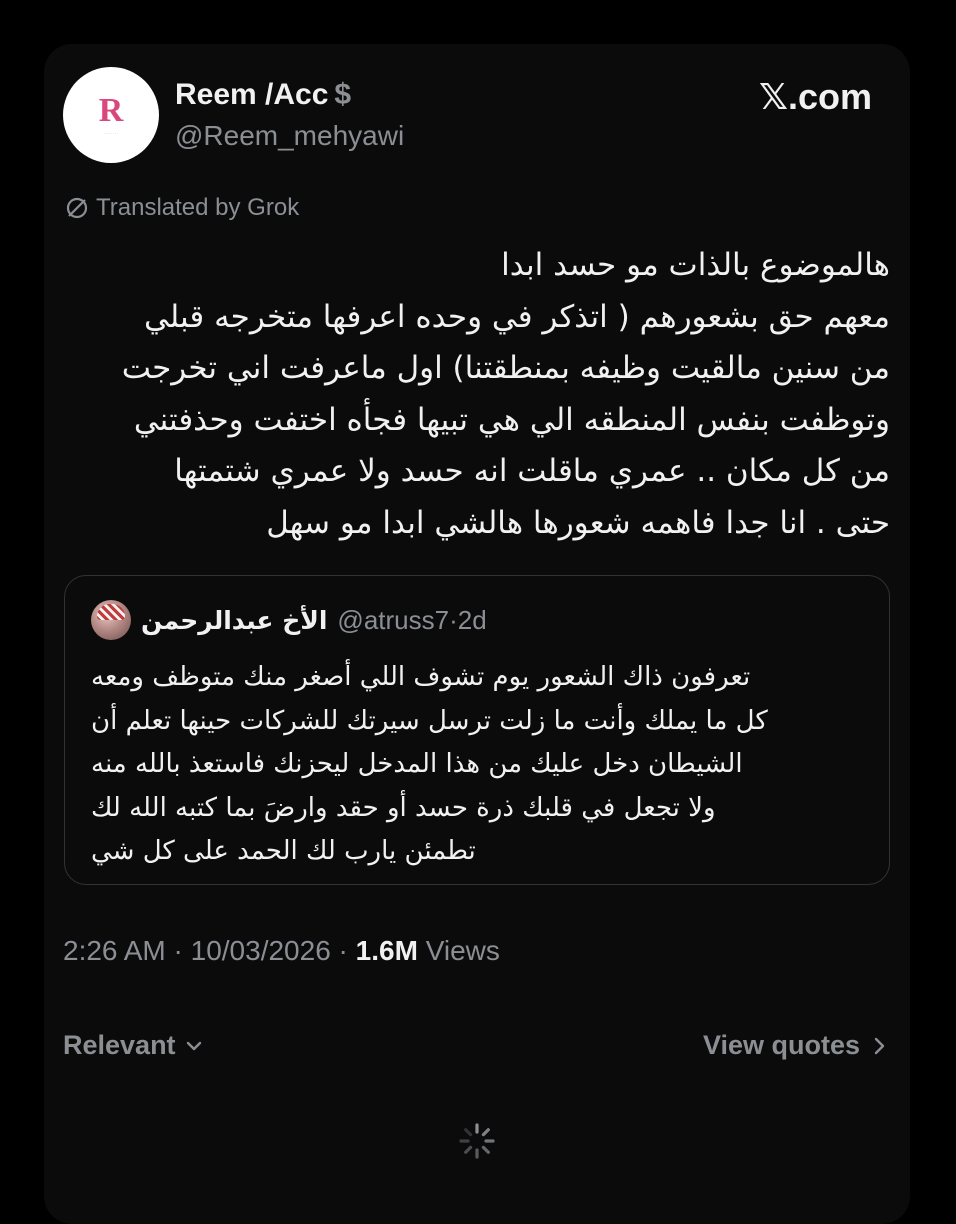 Image resolution: width=956 pixels, height=1224 pixels. I want to click on quoted-author-handle: @atruss7, so click(393, 620).